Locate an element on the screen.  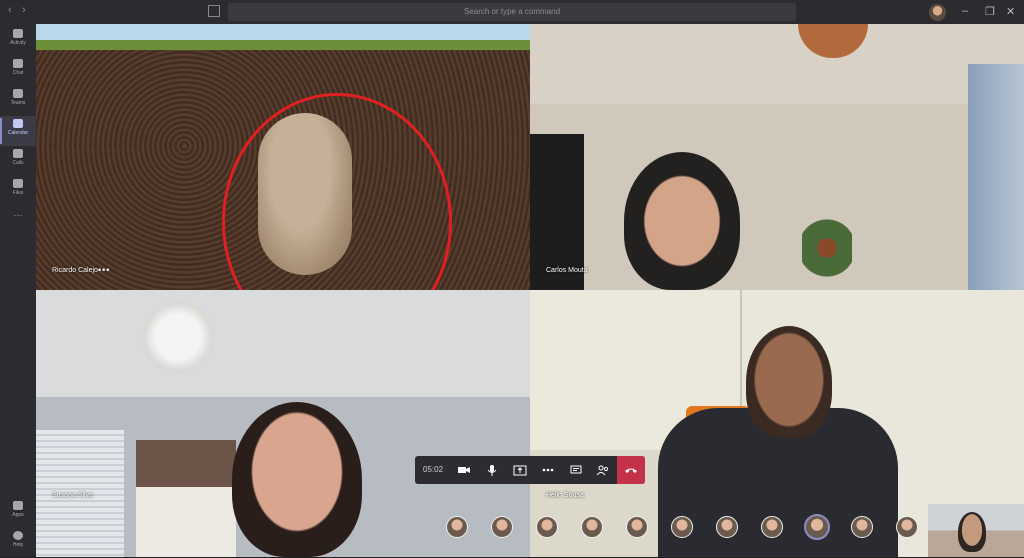
more-options-button: ••• is located at coordinates (104, 270).